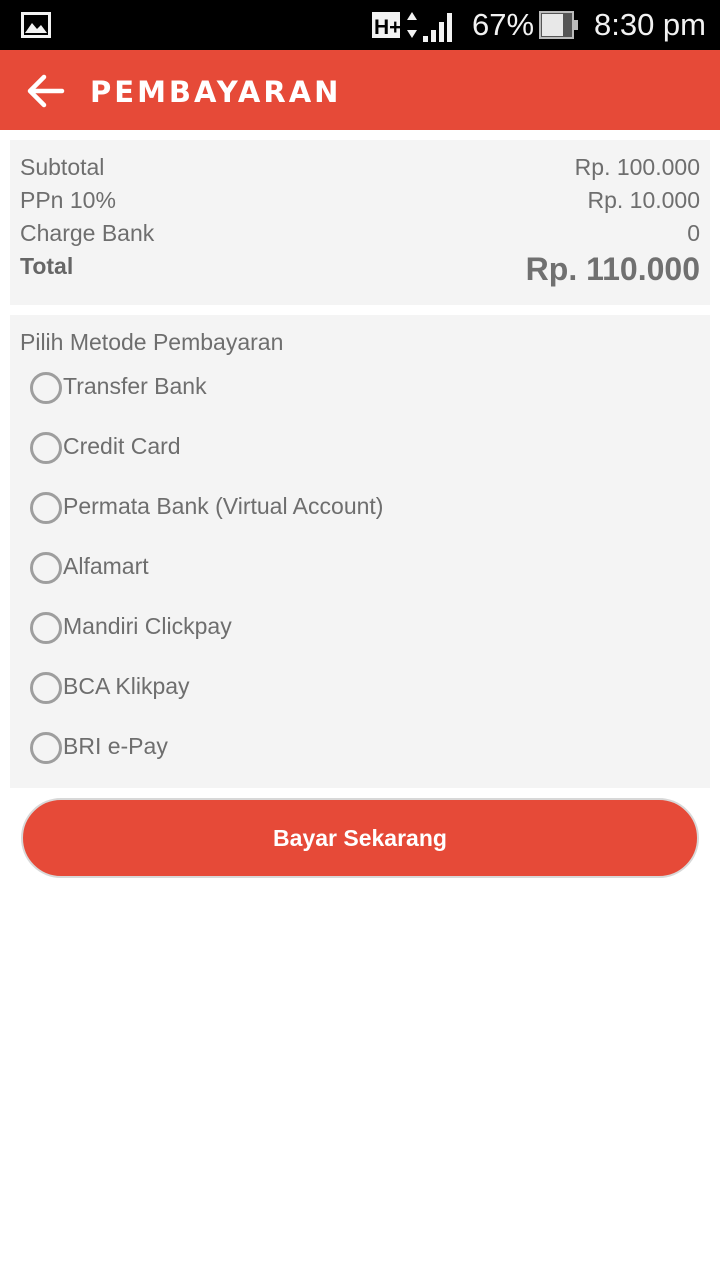 The image size is (720, 1280). What do you see at coordinates (360, 838) in the screenshot?
I see `pay-now-button: Bayar Sekarang` at bounding box center [360, 838].